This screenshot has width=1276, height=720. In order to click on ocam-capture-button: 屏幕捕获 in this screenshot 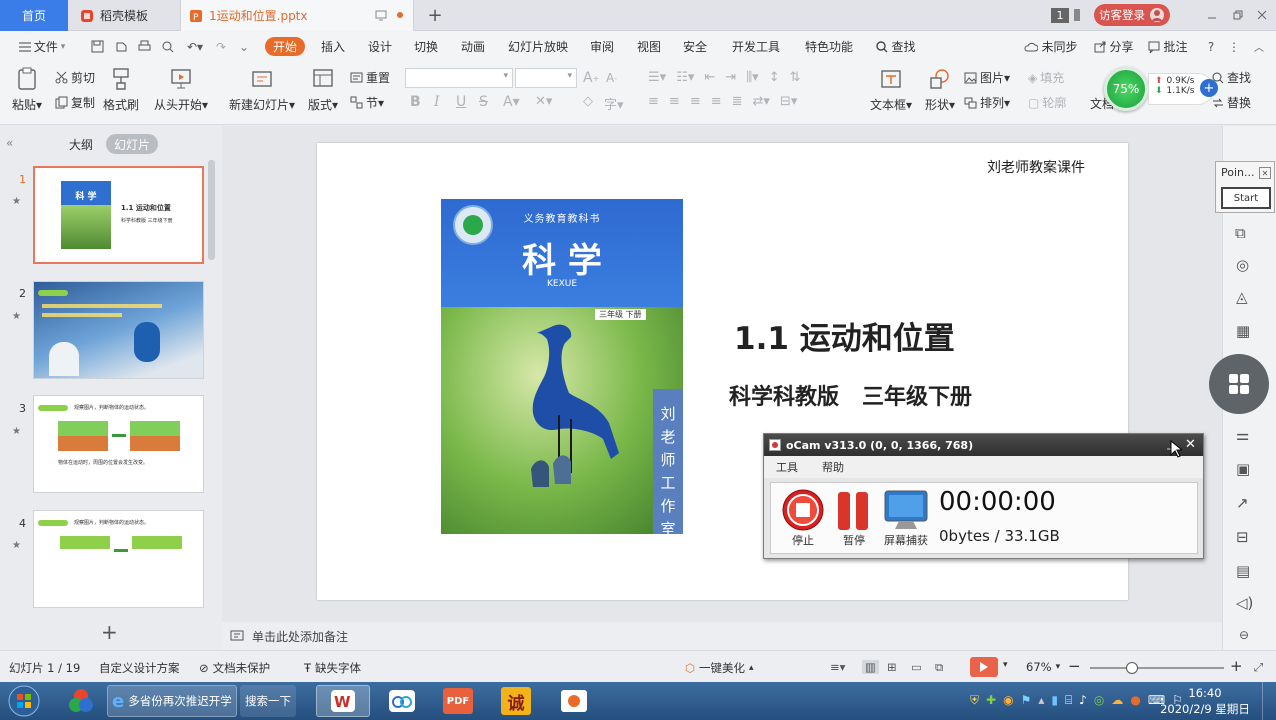, I will do `click(906, 518)`.